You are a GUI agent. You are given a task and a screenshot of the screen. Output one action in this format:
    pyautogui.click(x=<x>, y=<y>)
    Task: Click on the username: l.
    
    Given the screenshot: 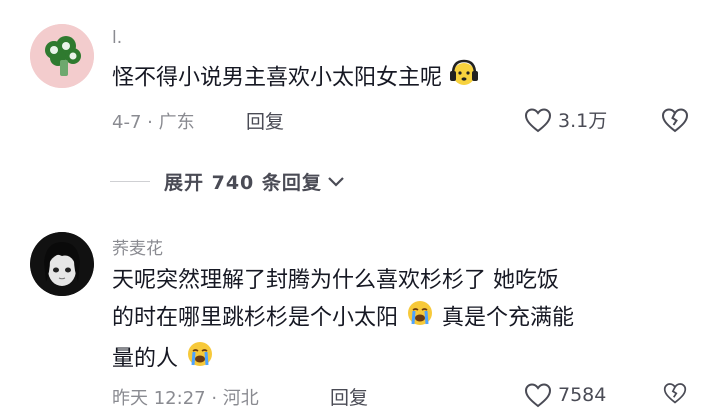 What is the action you would take?
    pyautogui.click(x=117, y=38)
    